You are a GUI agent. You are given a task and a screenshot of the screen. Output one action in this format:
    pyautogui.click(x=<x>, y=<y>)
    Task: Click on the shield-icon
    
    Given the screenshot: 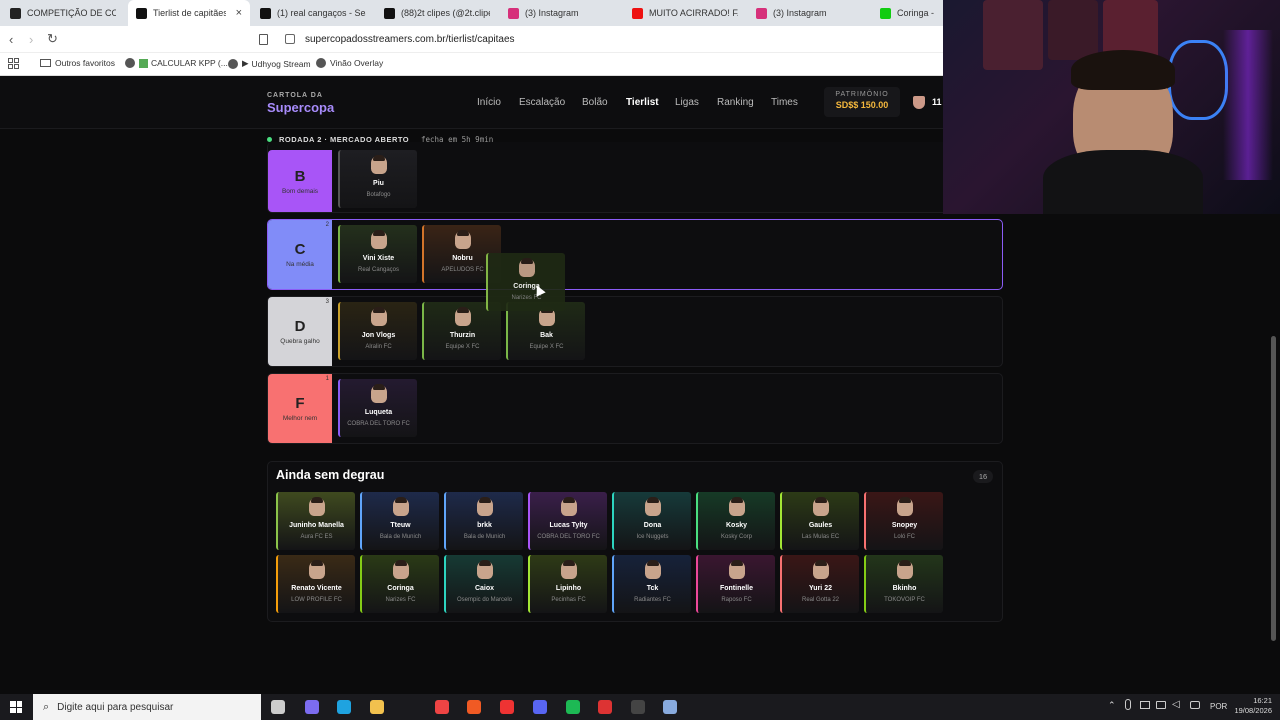 What is the action you would take?
    pyautogui.click(x=919, y=102)
    